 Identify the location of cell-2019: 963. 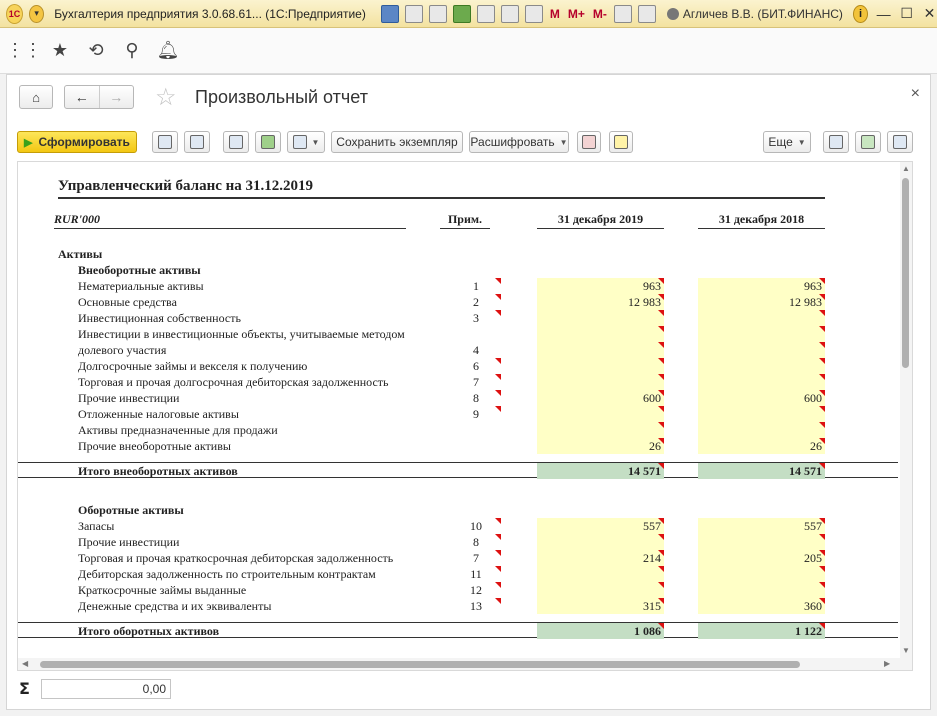
(600, 286).